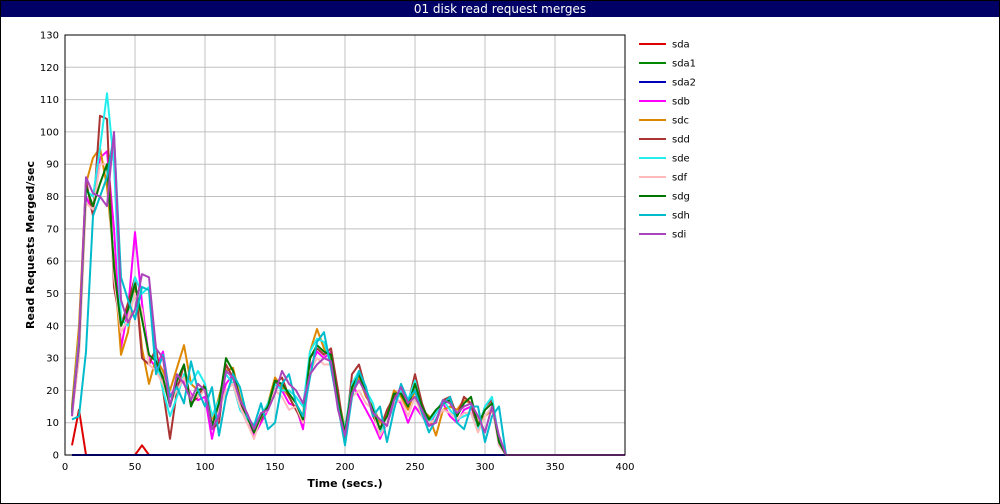 The width and height of the screenshot is (1000, 504). Describe the element at coordinates (49, 100) in the screenshot. I see `y-tick-label: 110` at that location.